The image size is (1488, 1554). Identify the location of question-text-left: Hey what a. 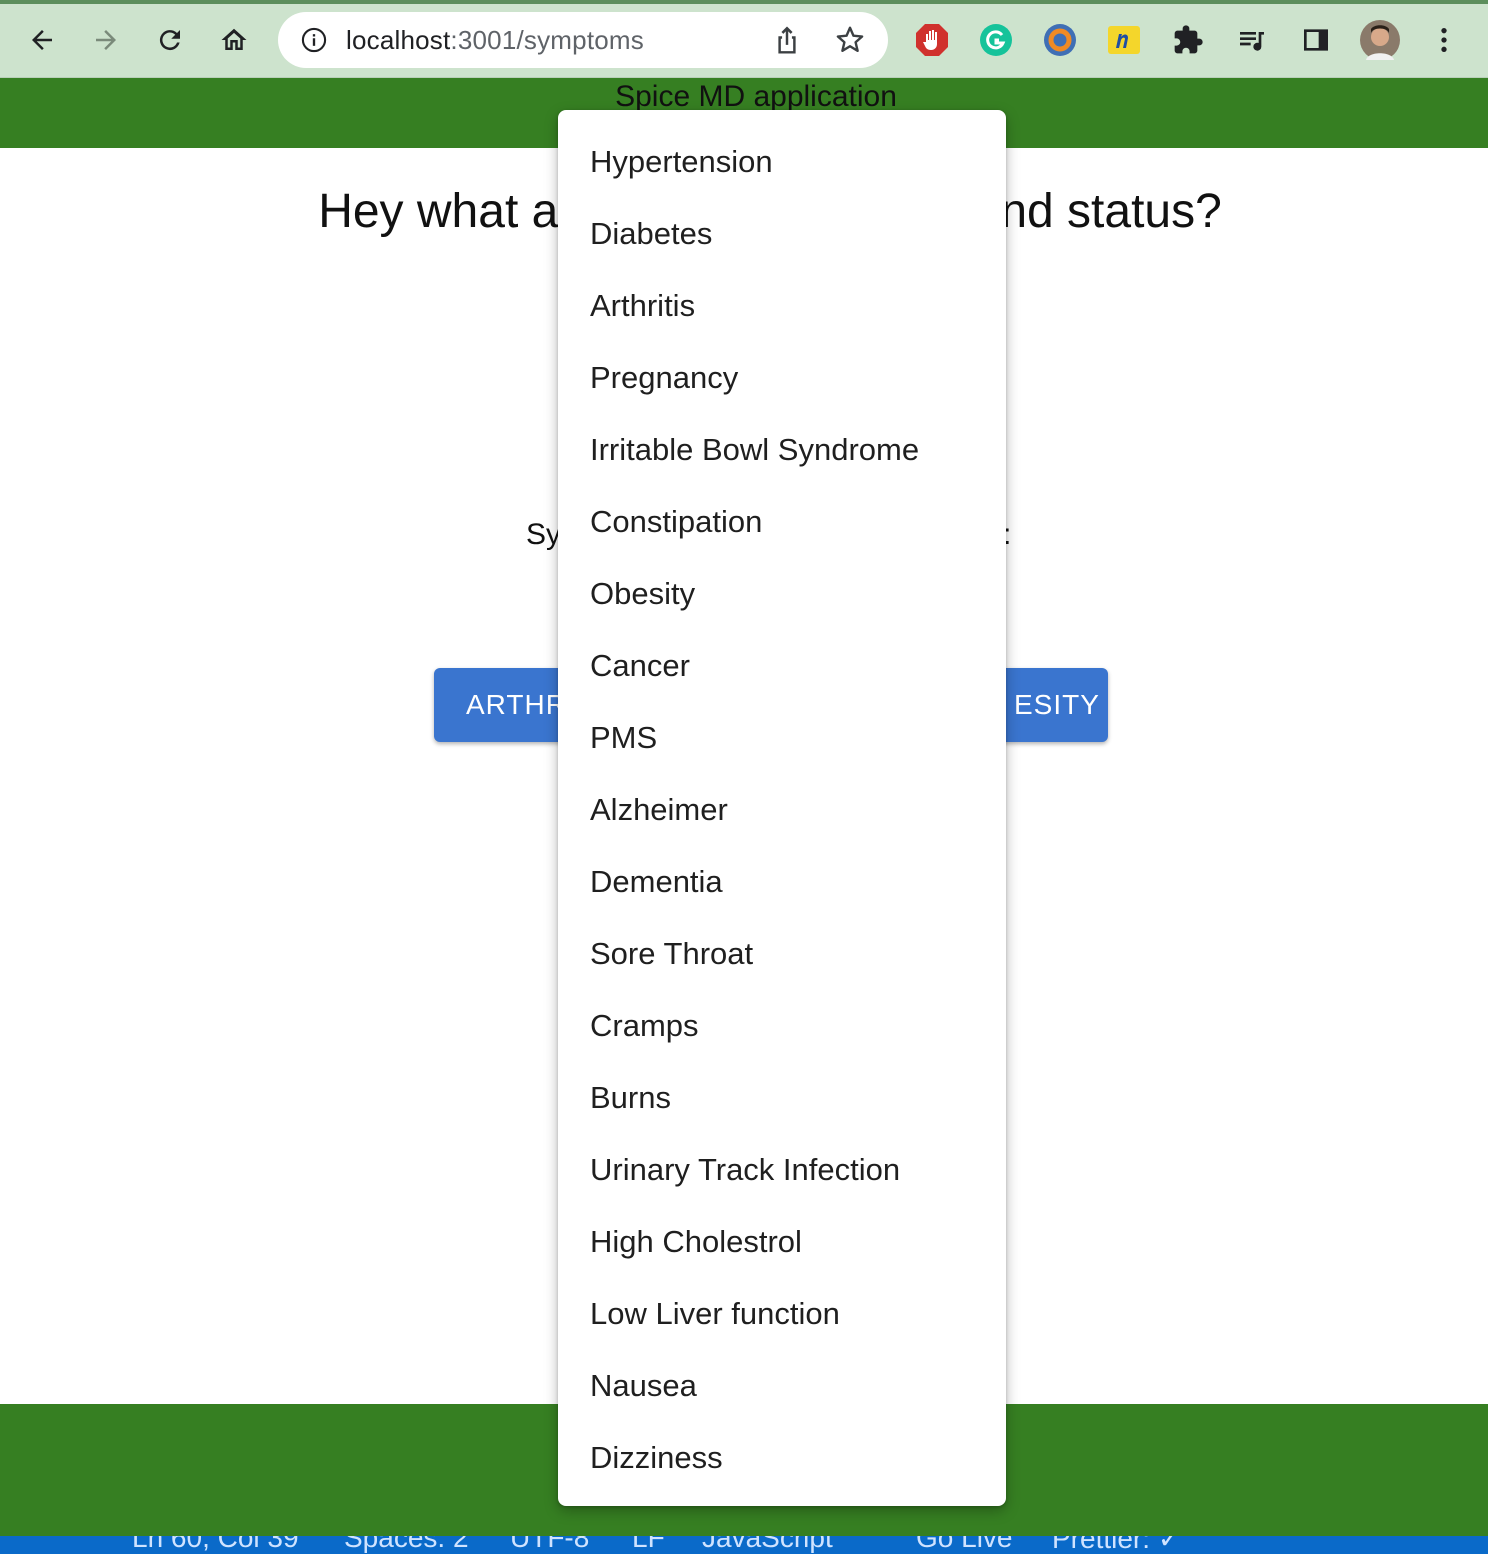
(438, 211).